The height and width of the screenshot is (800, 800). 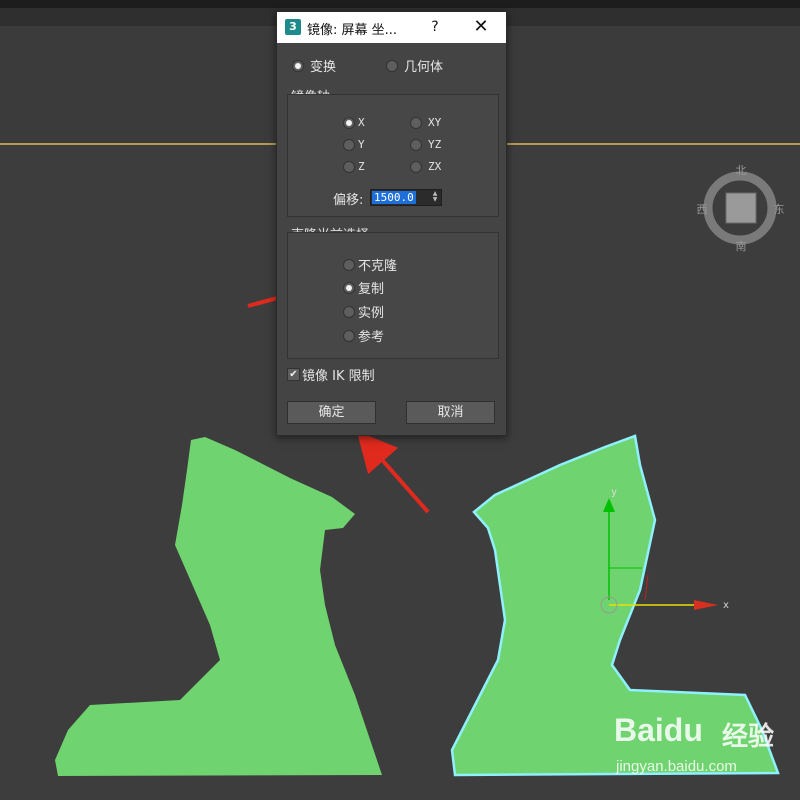 I want to click on offset-spinner: 1500.0 ▲ ▼, so click(x=406, y=197).